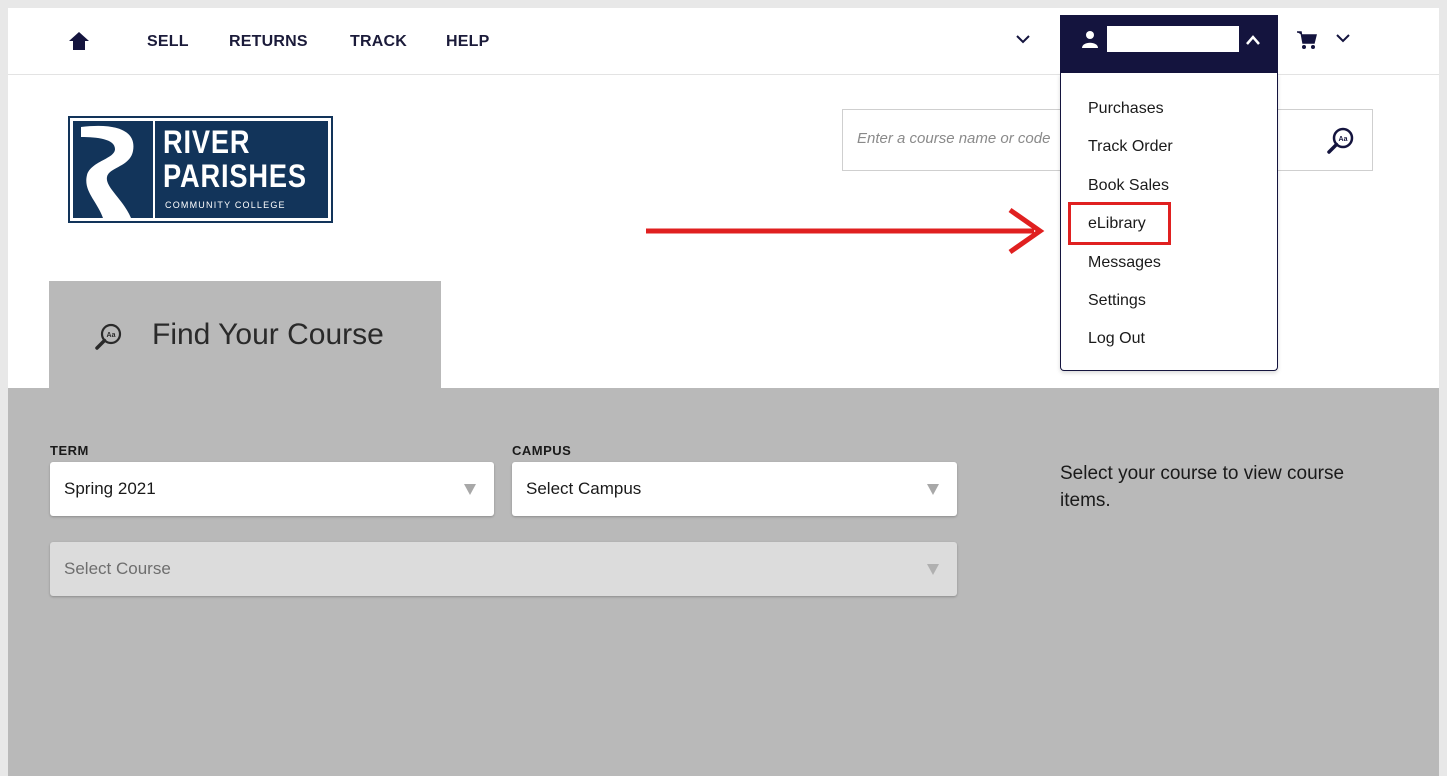 The height and width of the screenshot is (776, 1447). I want to click on menu-item-log-out: Log Out, so click(1116, 339).